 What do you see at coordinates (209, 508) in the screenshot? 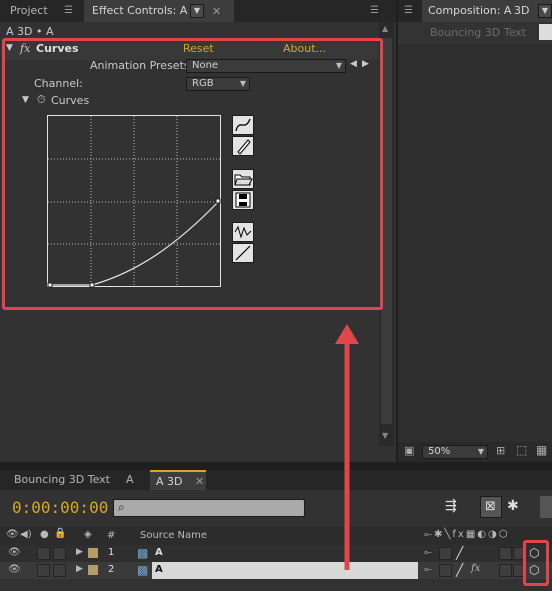
I see `search-input: ⌕` at bounding box center [209, 508].